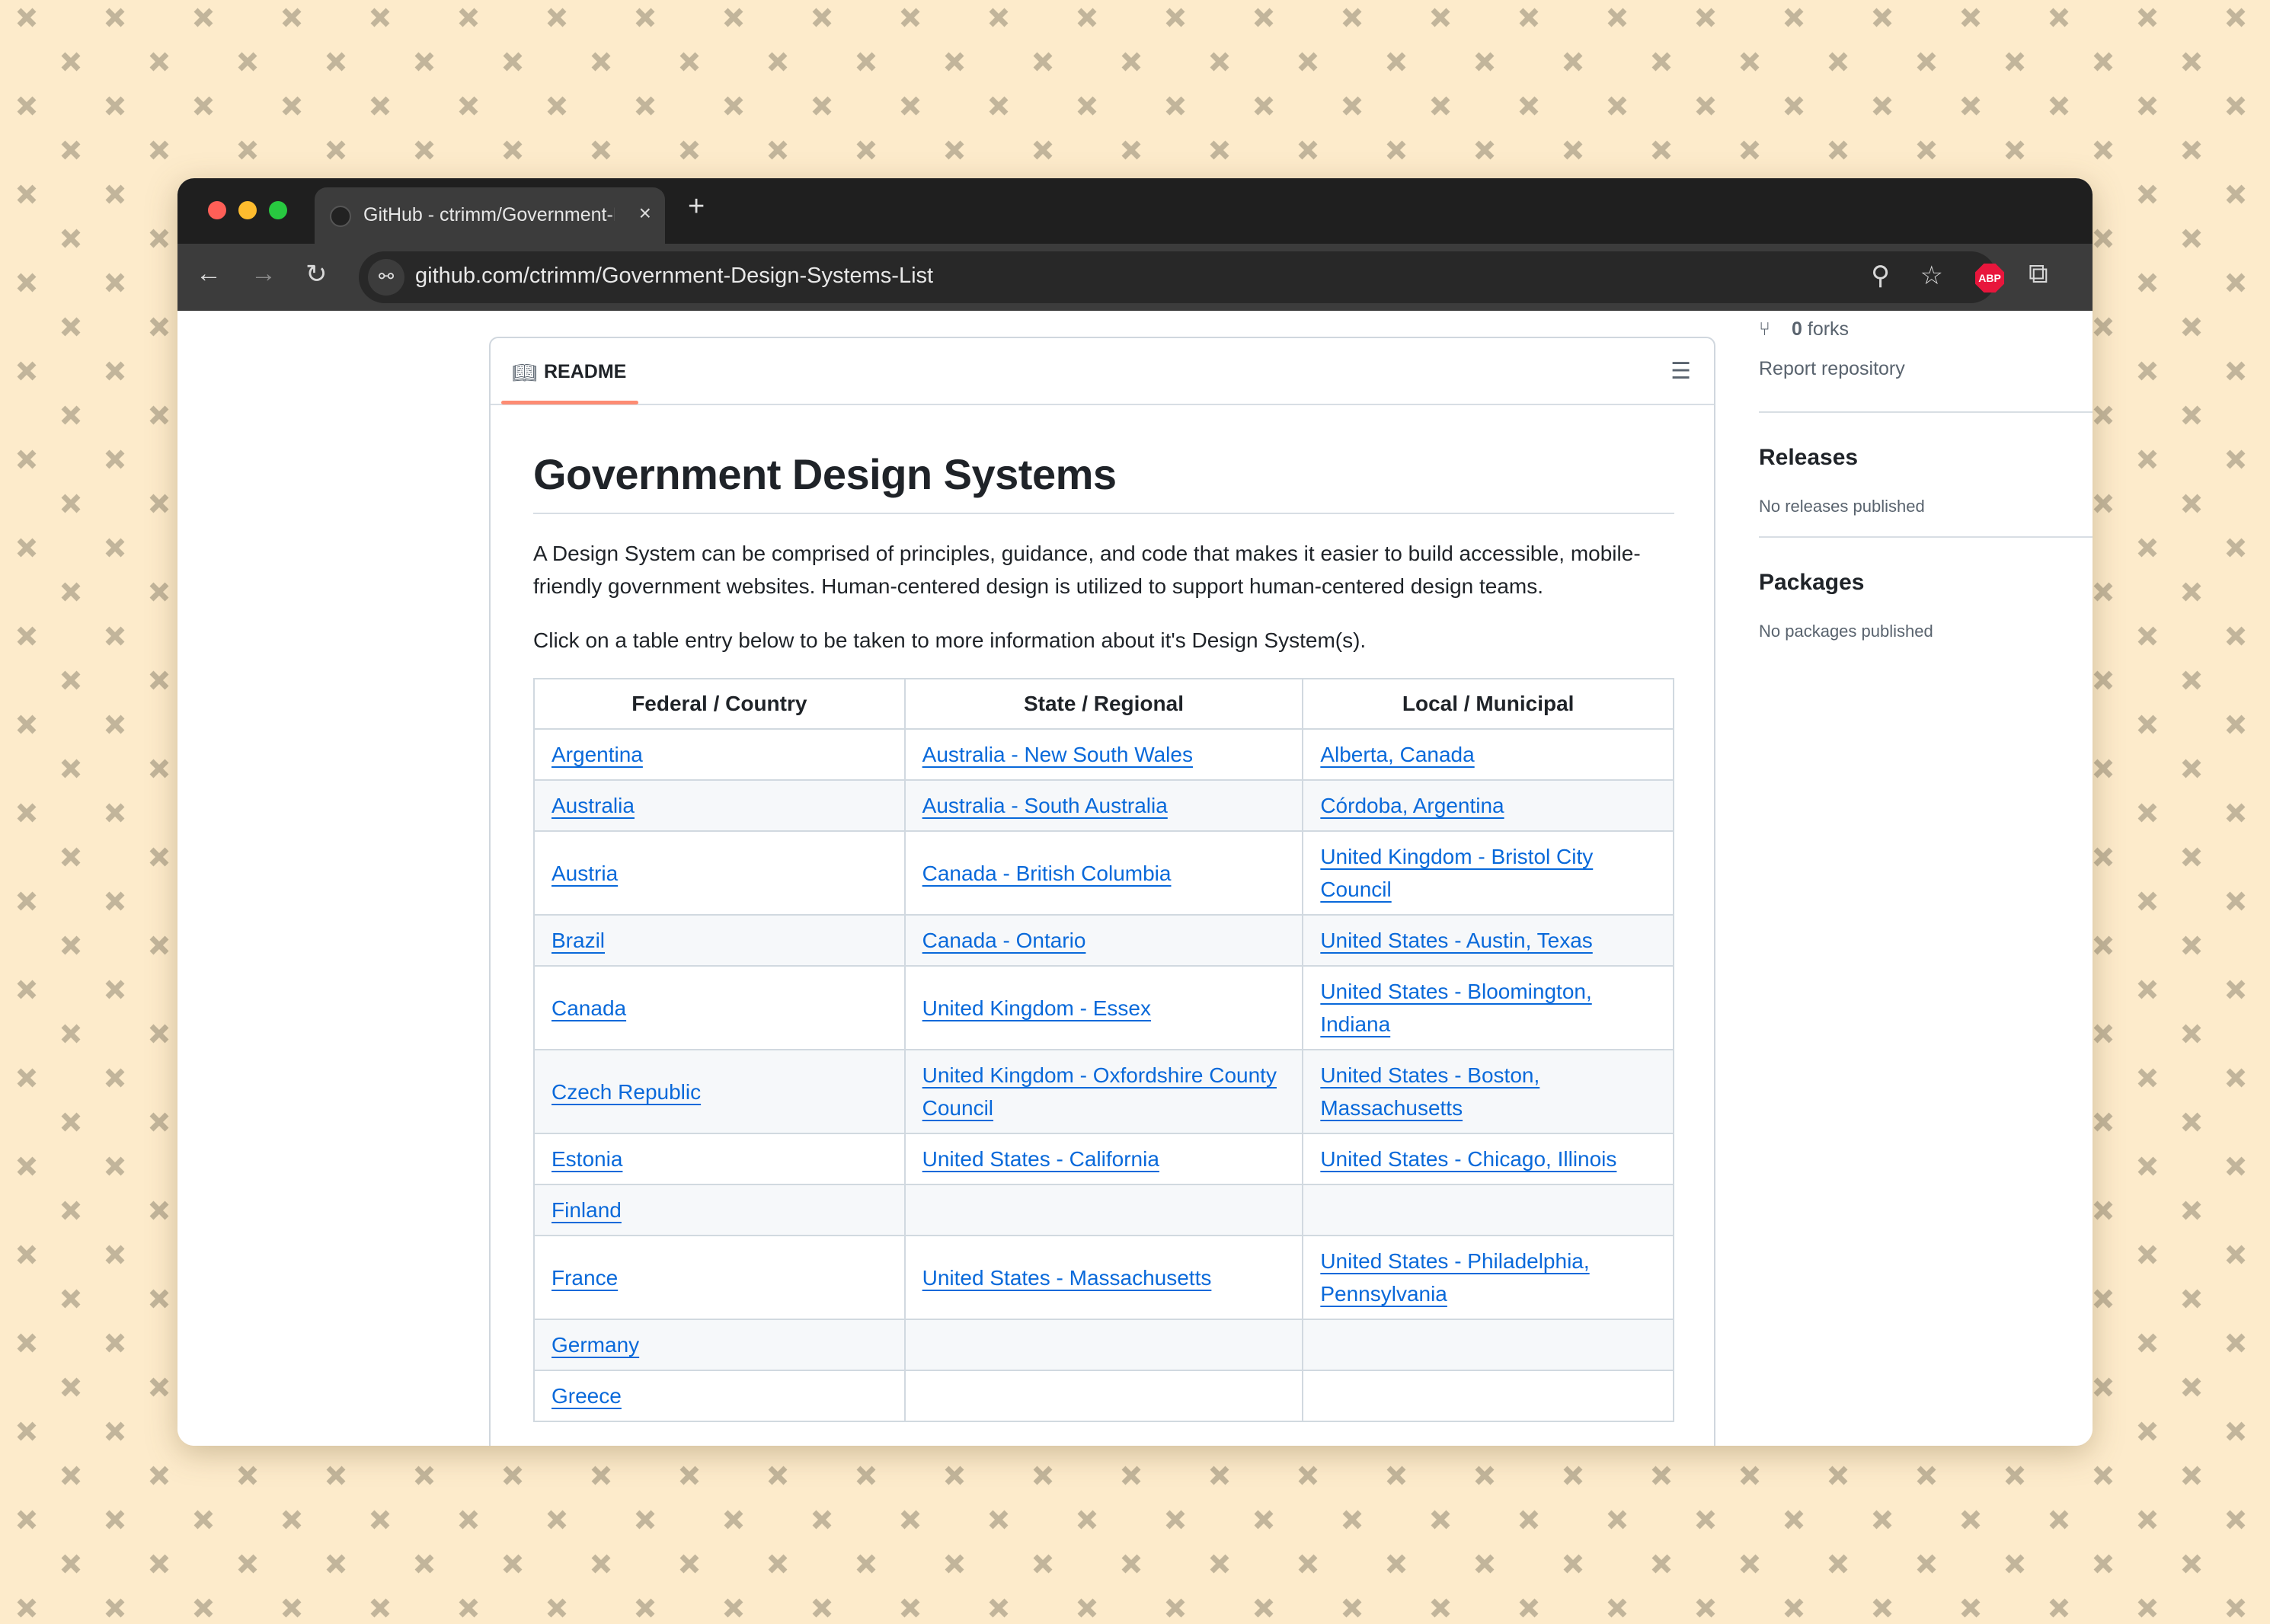  Describe the element at coordinates (1811, 583) in the screenshot. I see `packages-heading: Packages` at that location.